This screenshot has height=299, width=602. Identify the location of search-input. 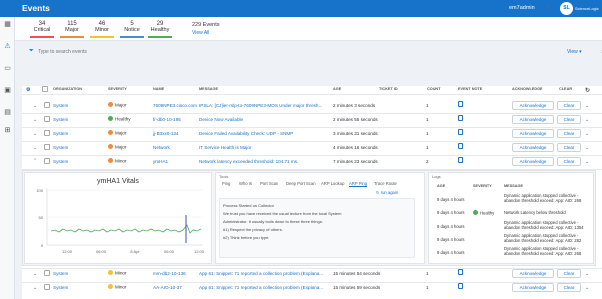
(298, 52).